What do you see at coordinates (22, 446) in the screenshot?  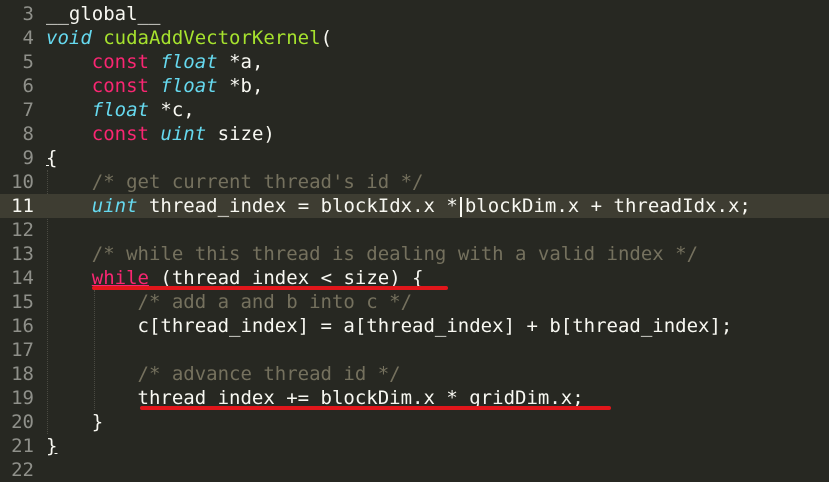 I see `line-number: 21` at bounding box center [22, 446].